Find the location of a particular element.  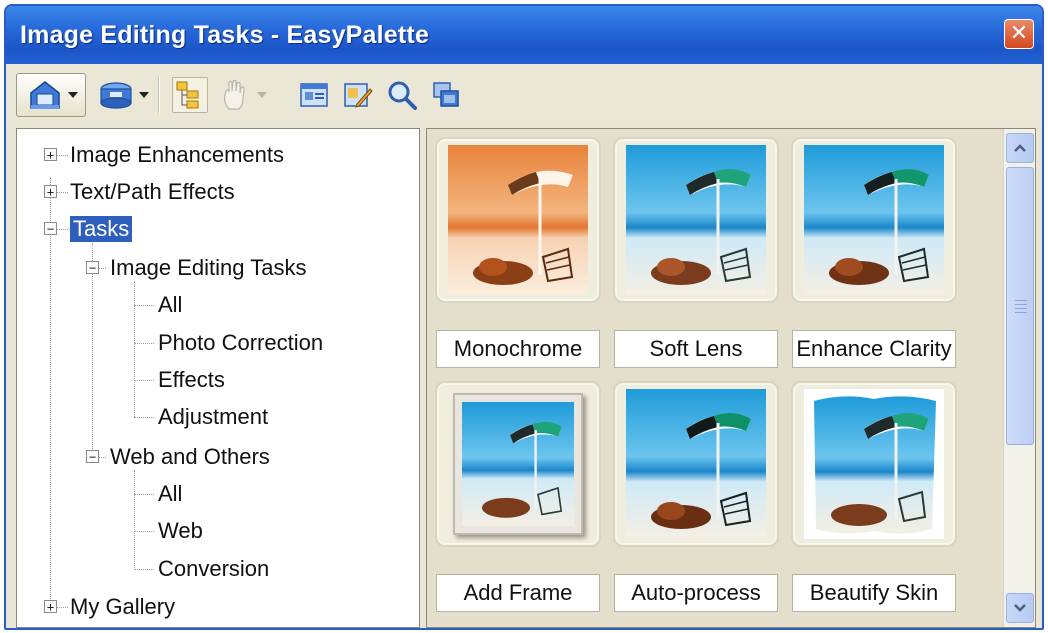

tree-item-label: Effects is located at coordinates (191, 379).